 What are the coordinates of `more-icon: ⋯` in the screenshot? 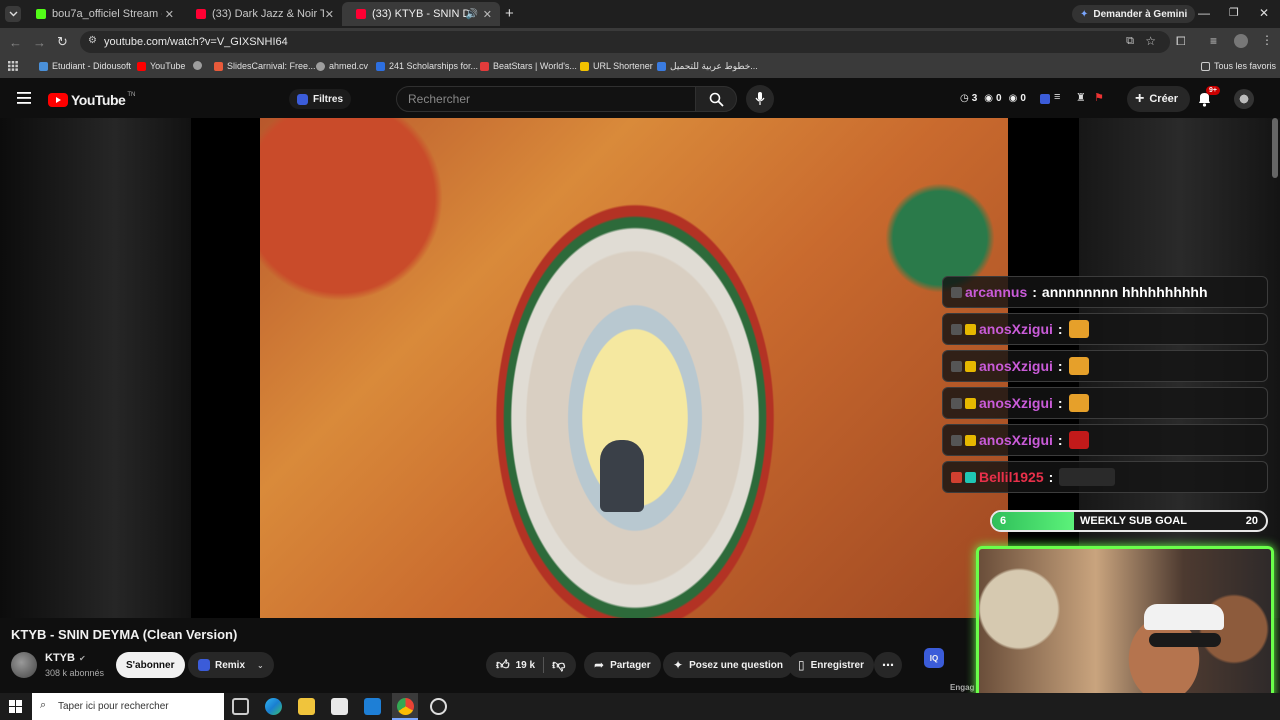 It's located at (888, 665).